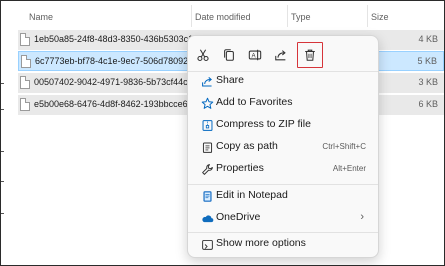  What do you see at coordinates (301, 17) in the screenshot?
I see `column-type-header: Type` at bounding box center [301, 17].